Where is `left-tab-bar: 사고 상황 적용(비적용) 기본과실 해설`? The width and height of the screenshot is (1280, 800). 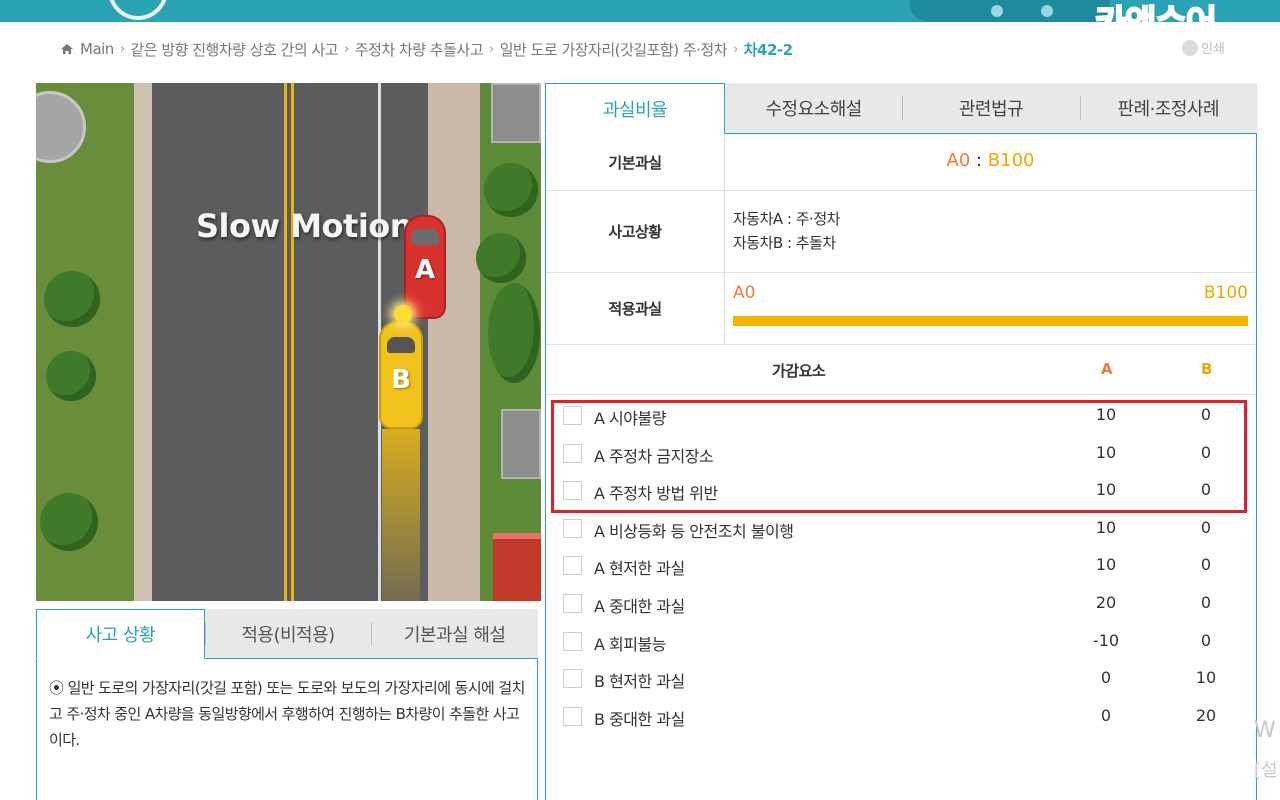
left-tab-bar: 사고 상황 적용(비적용) 기본과실 해설 is located at coordinates (287, 634).